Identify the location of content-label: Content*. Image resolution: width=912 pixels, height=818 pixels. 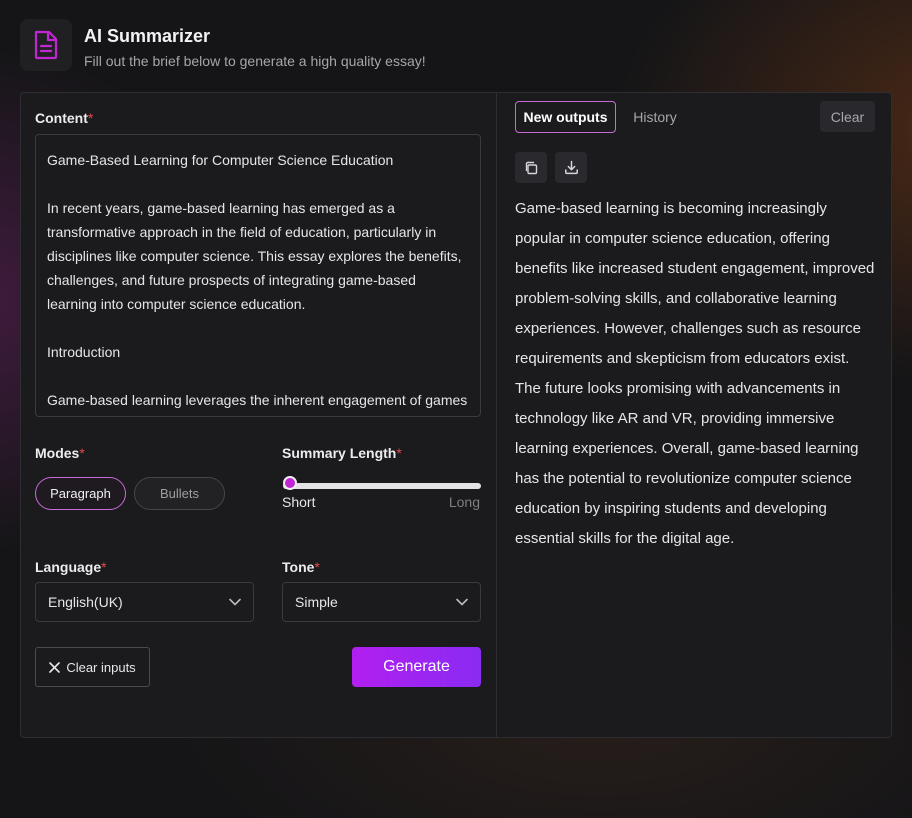
(64, 118).